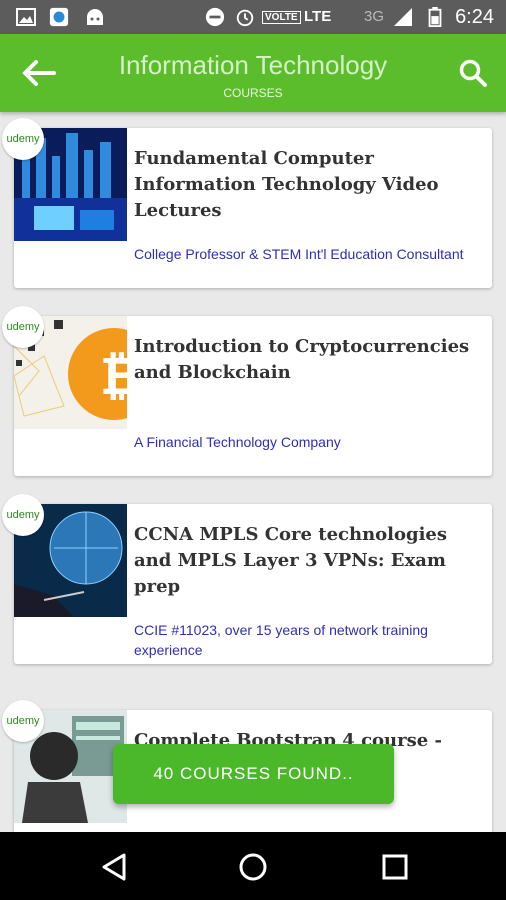 This screenshot has height=900, width=506. I want to click on network-label: 3G, so click(374, 16).